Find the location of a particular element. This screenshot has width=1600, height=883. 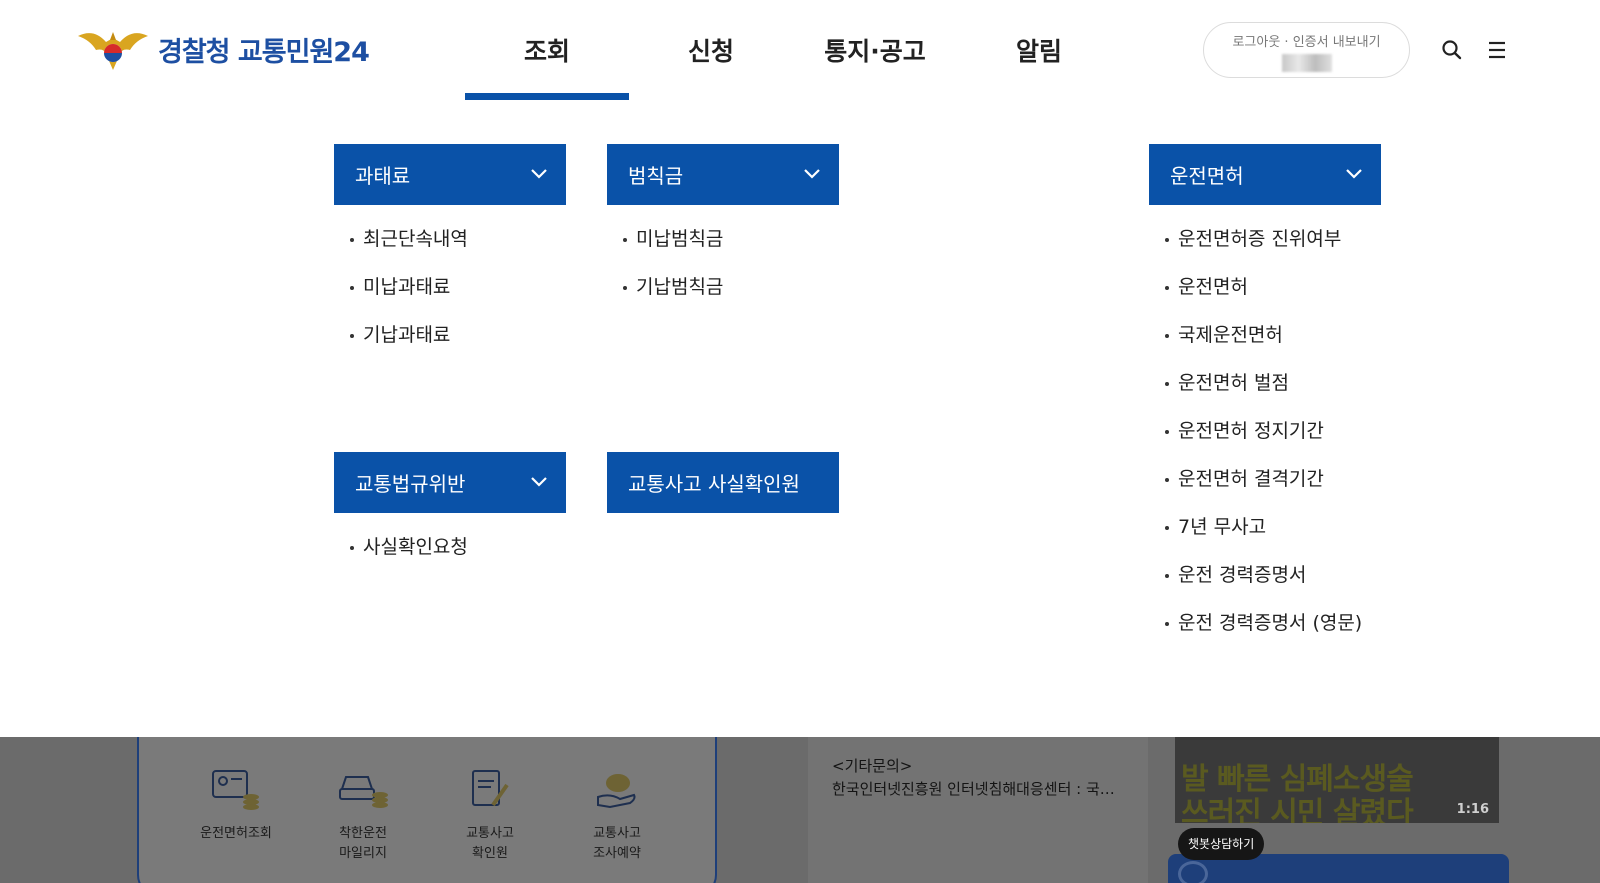

video-caption-line: 쓰러진 시민 살렸다 is located at coordinates (1297, 810).